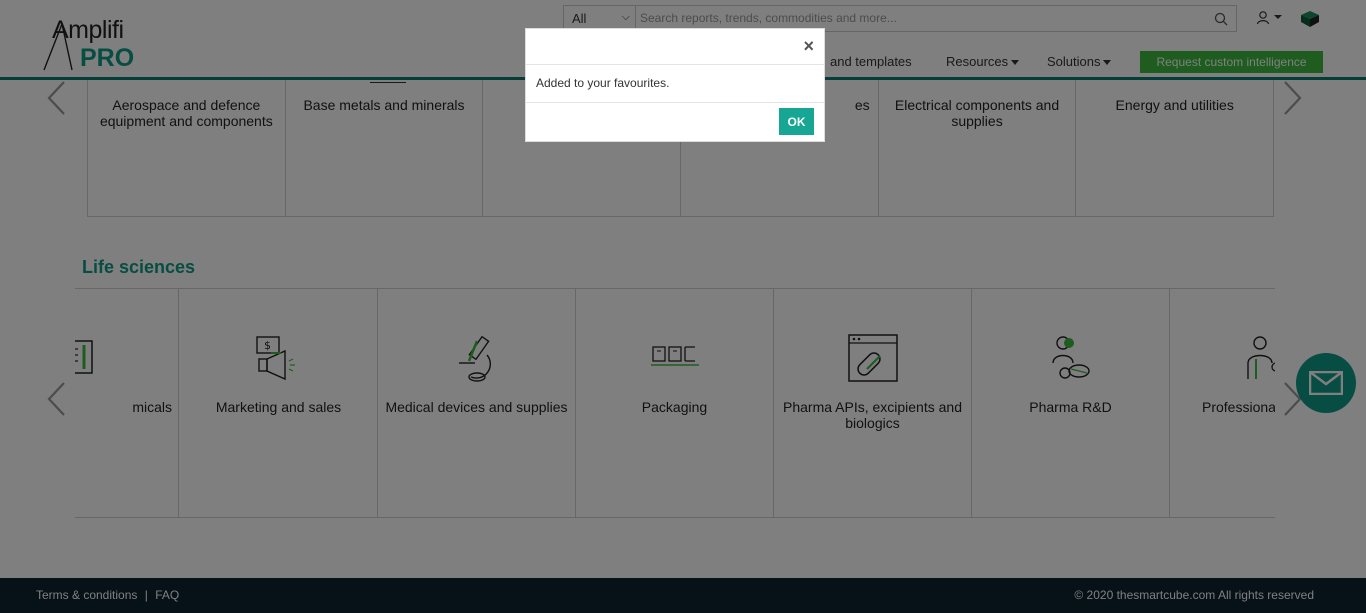 Image resolution: width=1366 pixels, height=613 pixels. Describe the element at coordinates (675, 47) in the screenshot. I see `dialog-header: ×` at that location.